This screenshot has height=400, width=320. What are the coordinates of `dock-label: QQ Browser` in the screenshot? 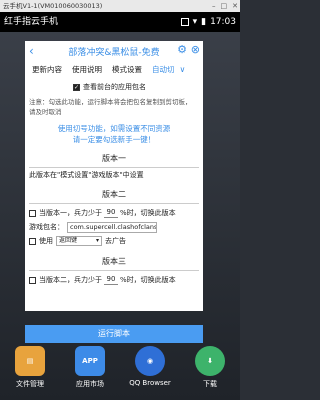 It's located at (150, 383).